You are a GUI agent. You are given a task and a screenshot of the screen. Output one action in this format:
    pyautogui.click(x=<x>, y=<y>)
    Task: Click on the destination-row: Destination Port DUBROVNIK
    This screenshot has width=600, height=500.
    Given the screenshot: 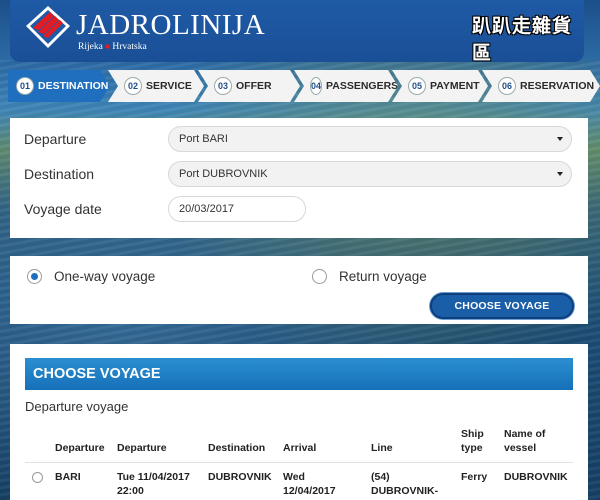 What is the action you would take?
    pyautogui.click(x=299, y=174)
    